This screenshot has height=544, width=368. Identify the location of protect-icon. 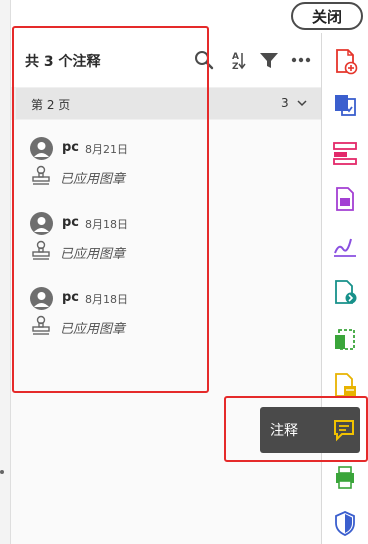
(345, 523).